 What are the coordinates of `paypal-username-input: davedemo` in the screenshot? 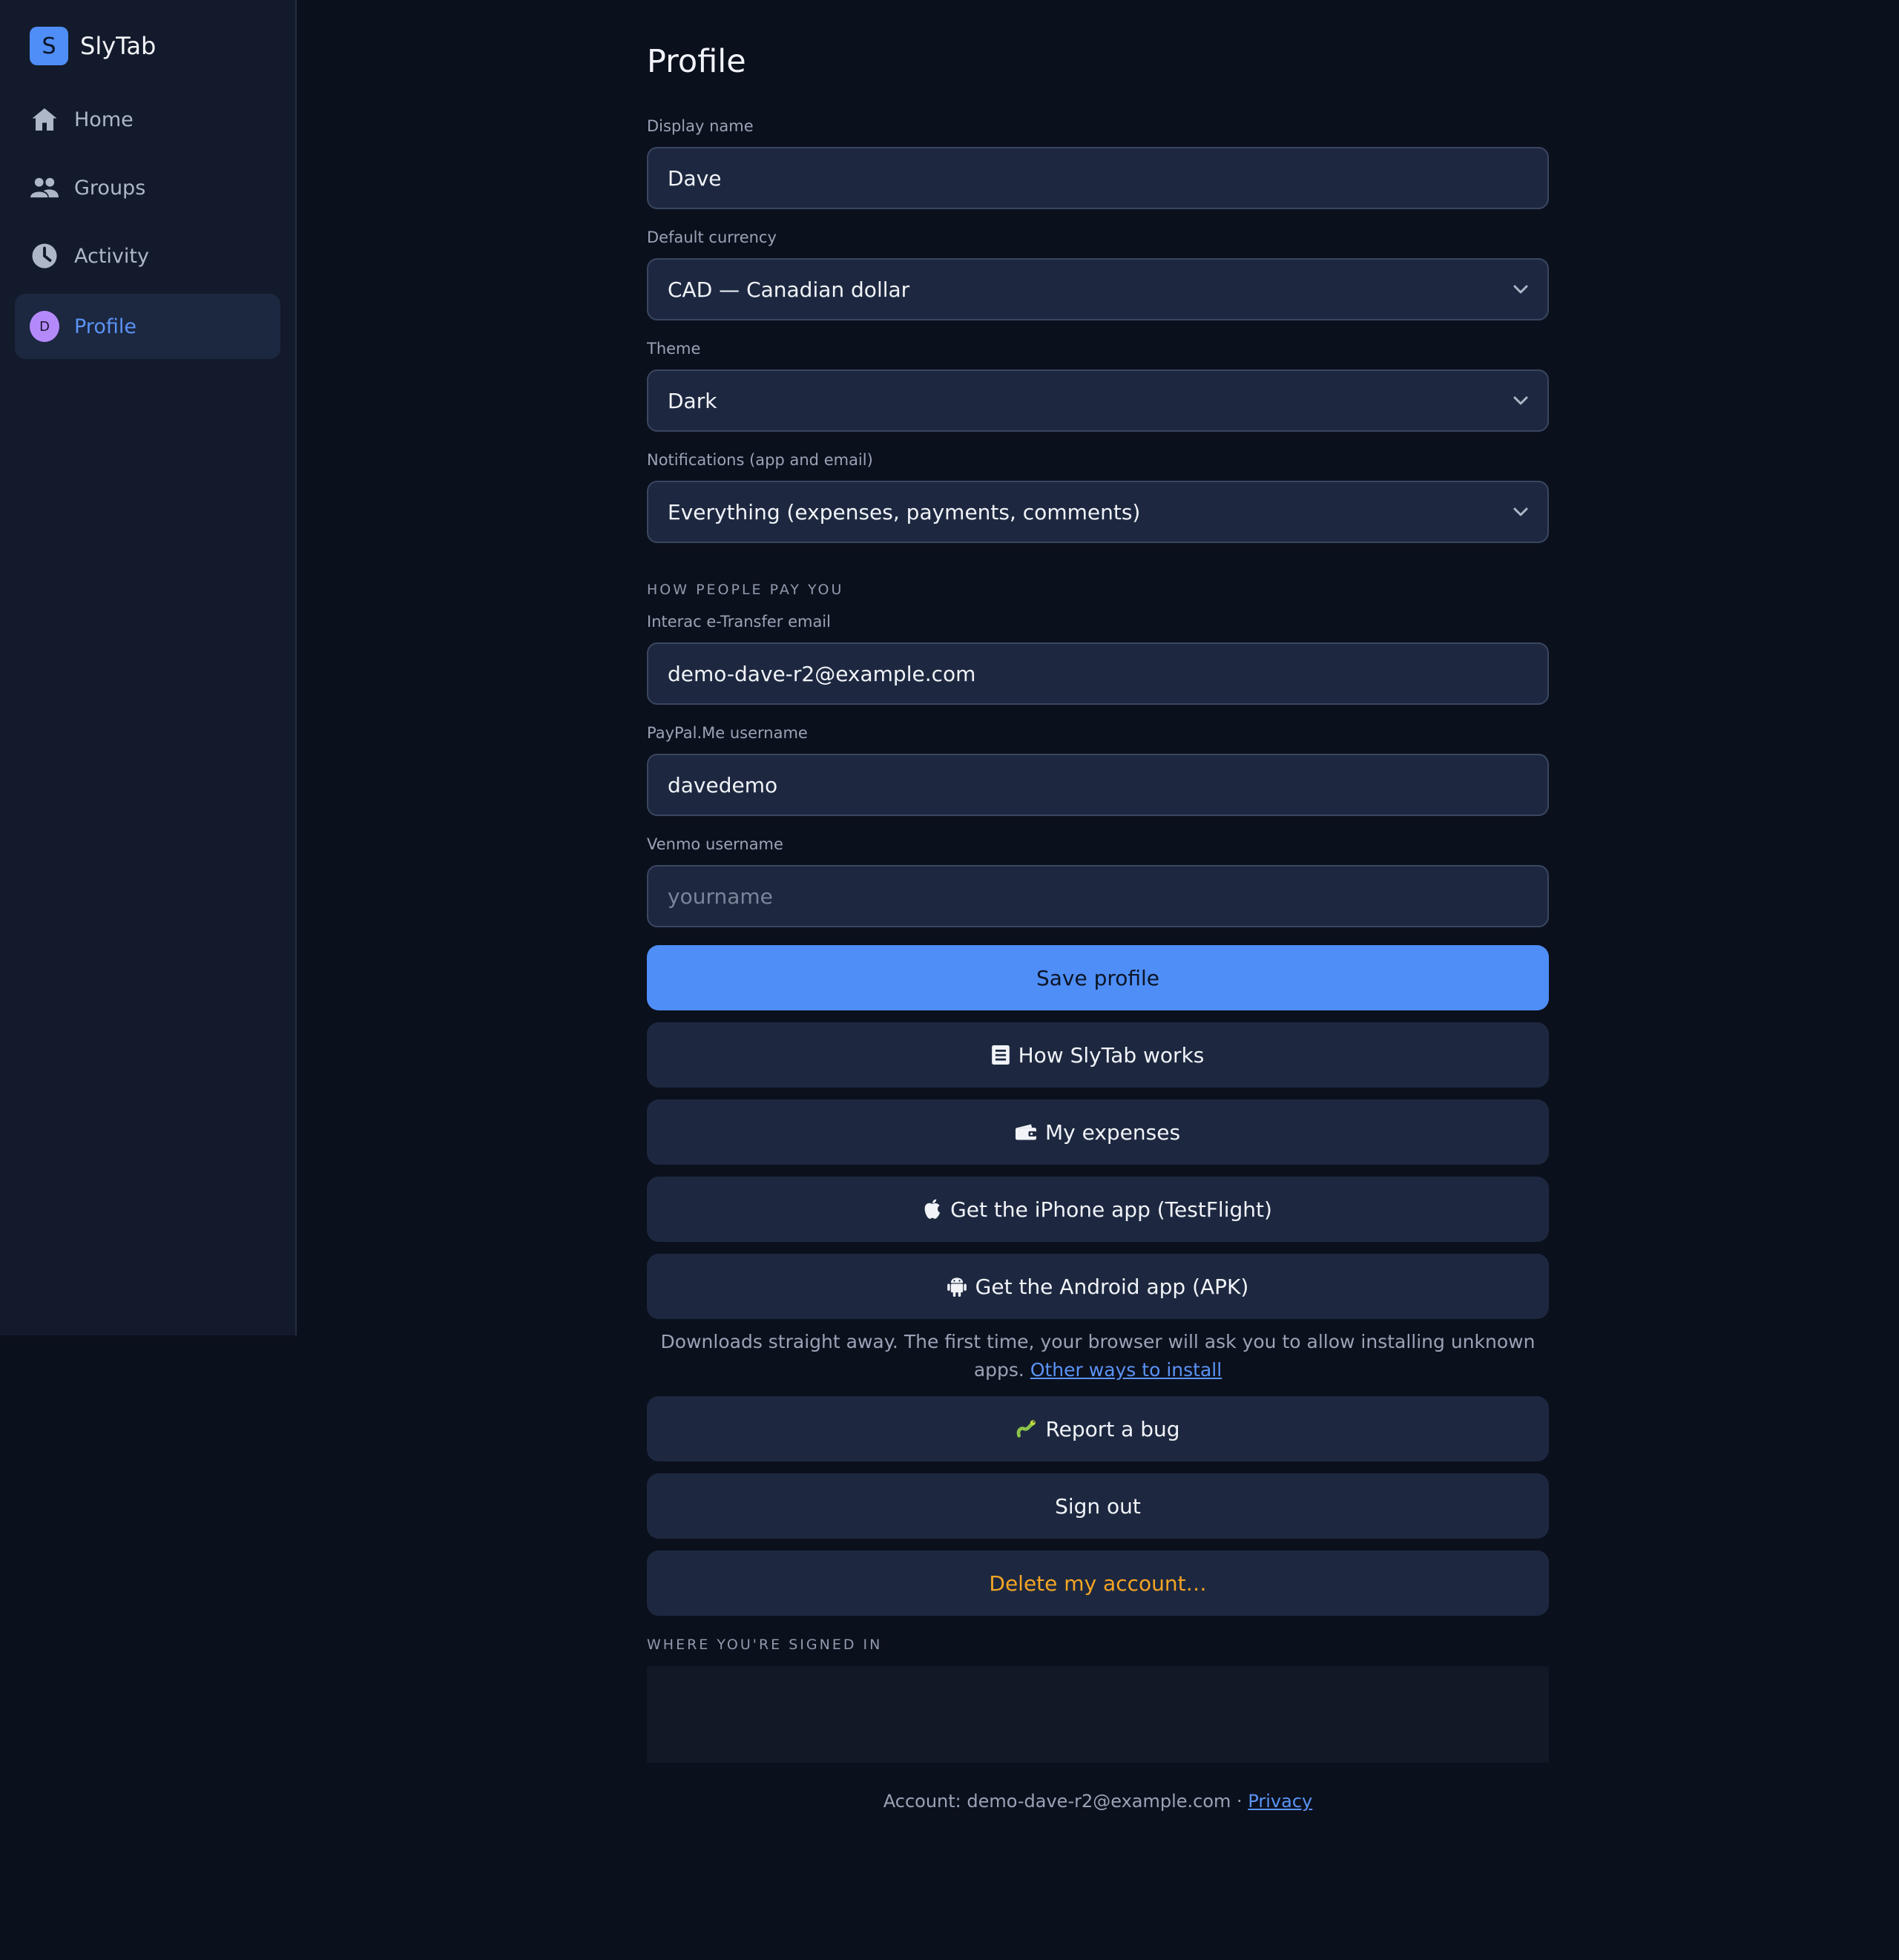 It's located at (1098, 785).